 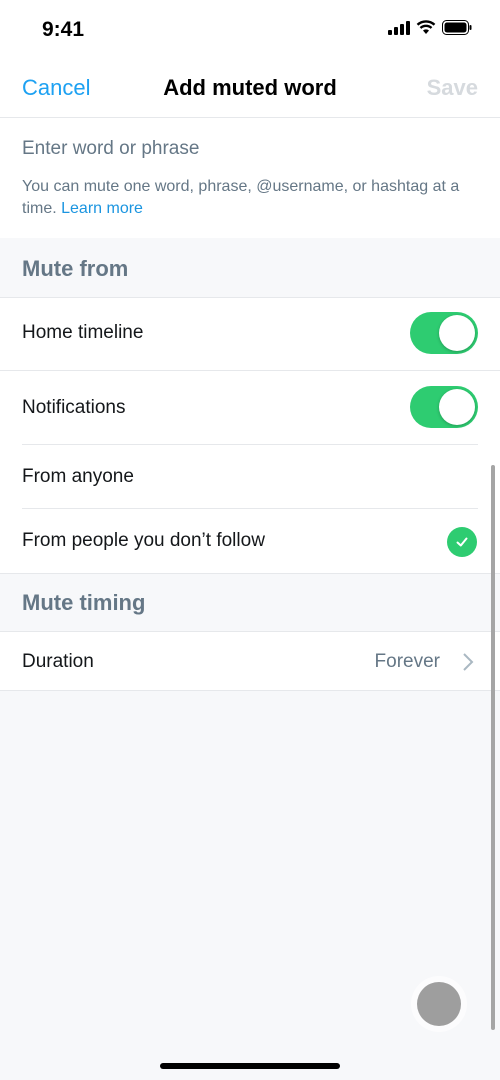 I want to click on home-timeline-row: Home timeline, so click(x=250, y=334).